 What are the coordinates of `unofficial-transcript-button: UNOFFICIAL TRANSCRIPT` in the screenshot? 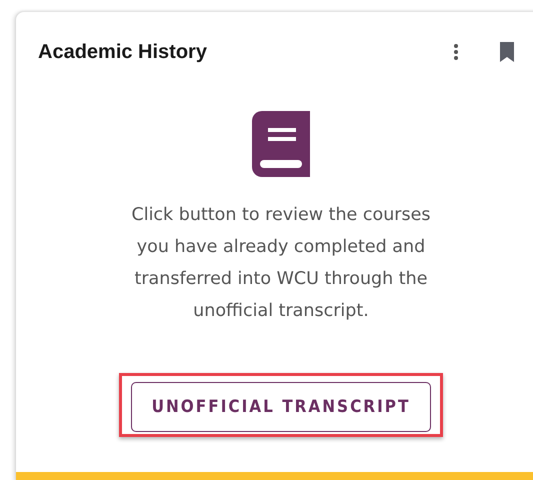 It's located at (281, 407).